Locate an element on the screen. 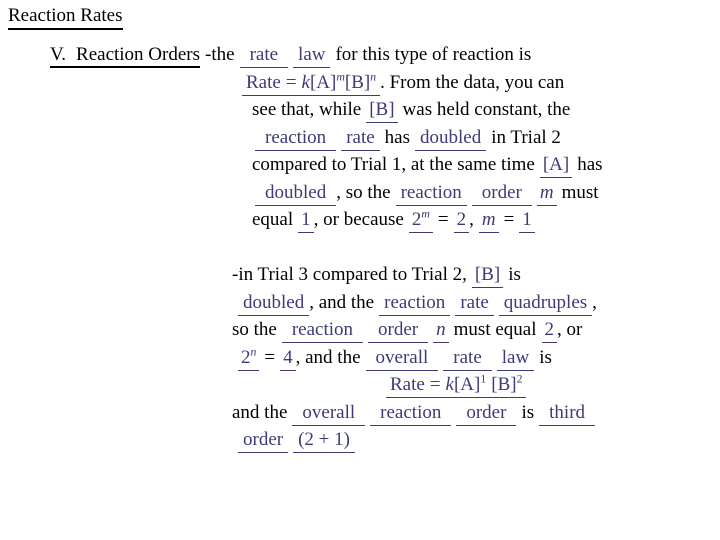  static-text: -in Trial 3 compared to Trial 2, is located at coordinates (349, 274).